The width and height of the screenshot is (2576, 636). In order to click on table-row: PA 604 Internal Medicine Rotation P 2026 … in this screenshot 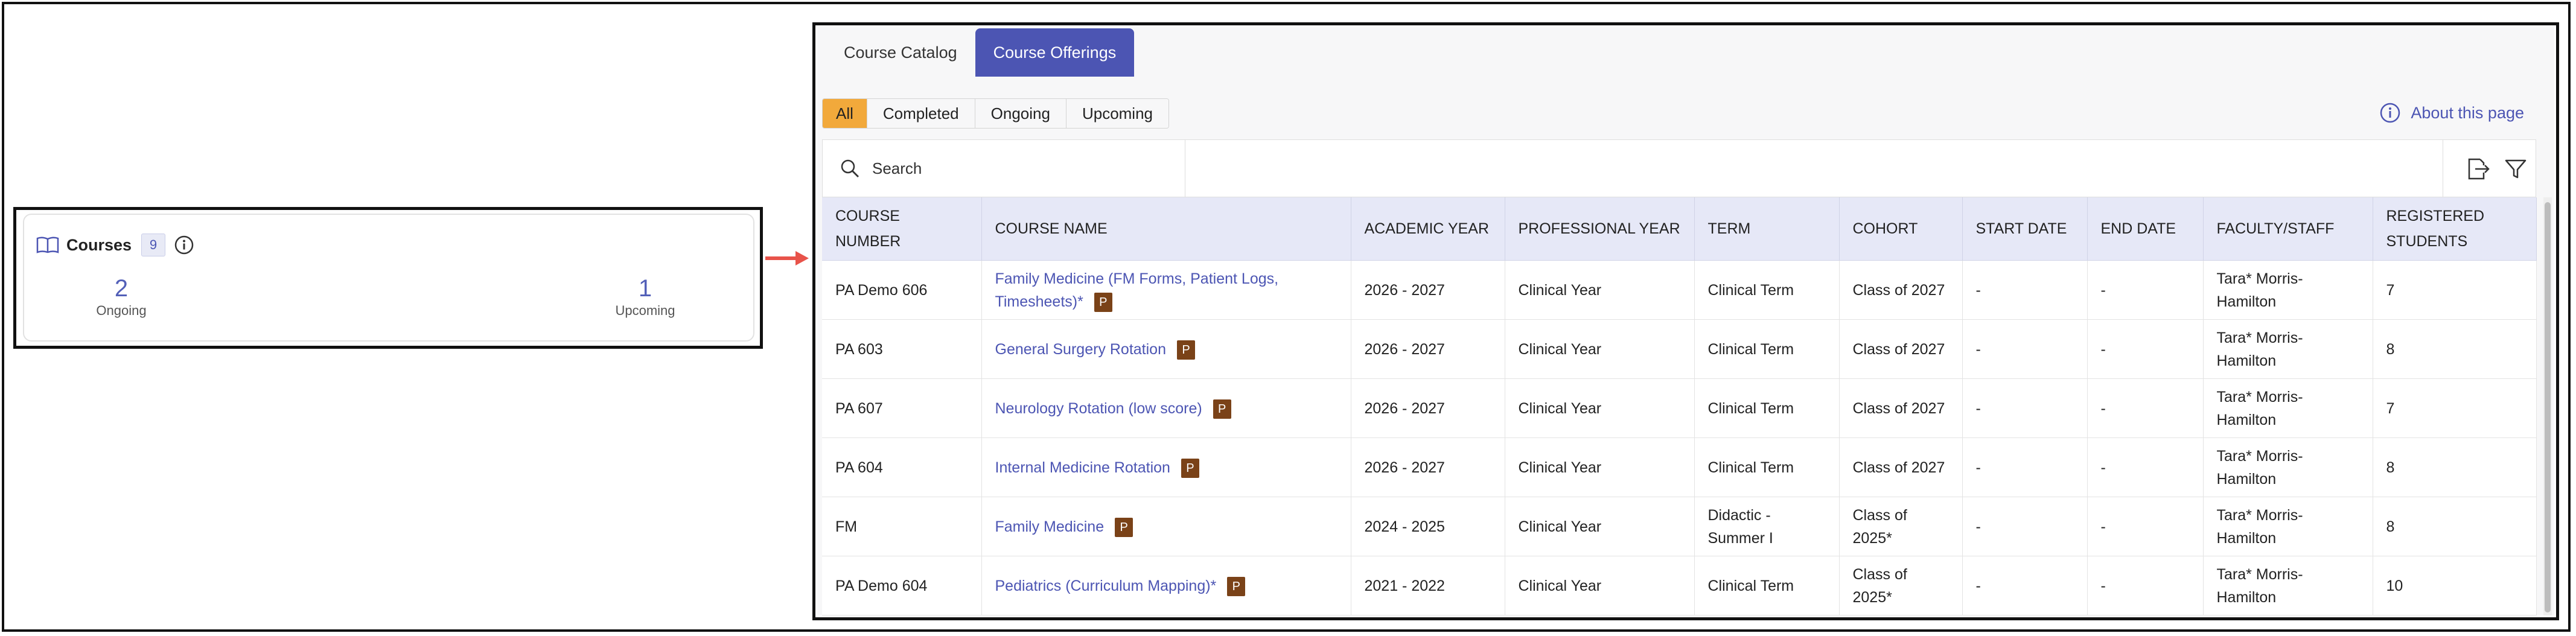, I will do `click(1679, 467)`.